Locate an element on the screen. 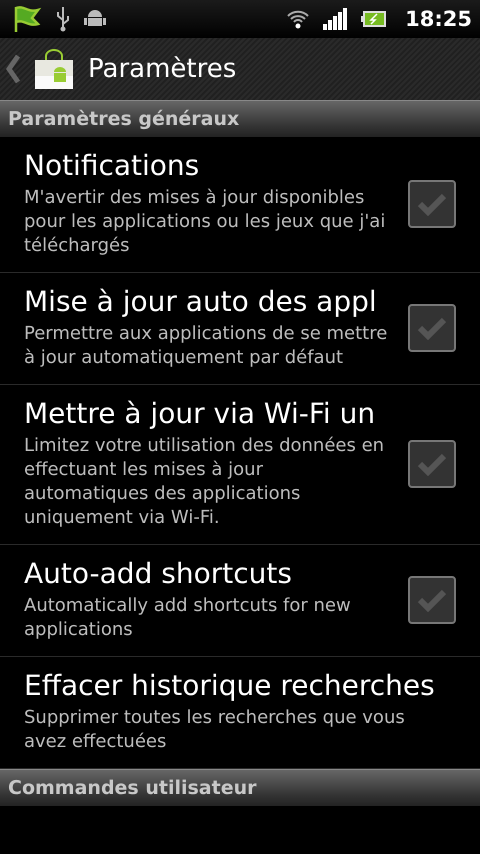 The width and height of the screenshot is (480, 854). wifi-icon is located at coordinates (298, 19).